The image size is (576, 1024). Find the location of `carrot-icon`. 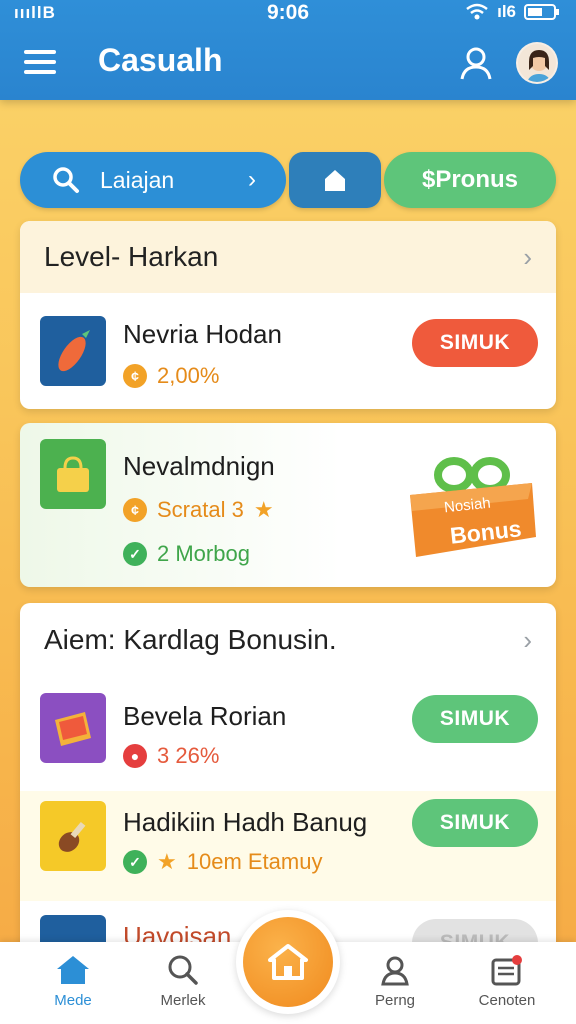

carrot-icon is located at coordinates (73, 351).